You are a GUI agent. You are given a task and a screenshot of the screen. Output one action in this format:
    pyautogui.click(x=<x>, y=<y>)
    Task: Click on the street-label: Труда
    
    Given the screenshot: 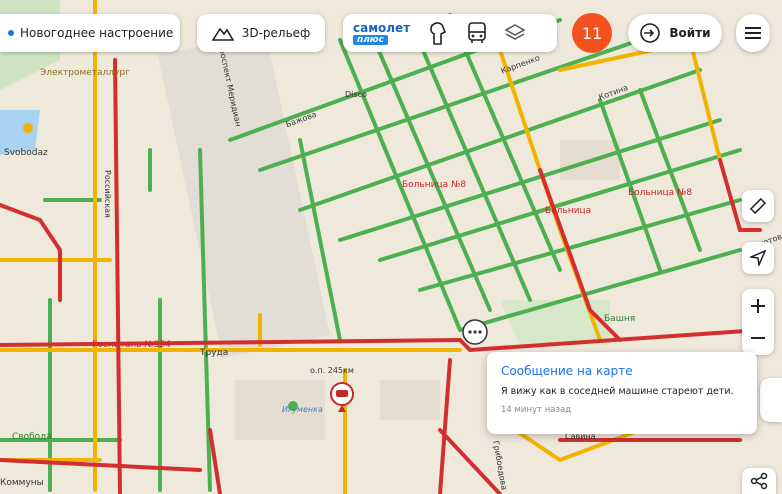 What is the action you would take?
    pyautogui.click(x=214, y=353)
    